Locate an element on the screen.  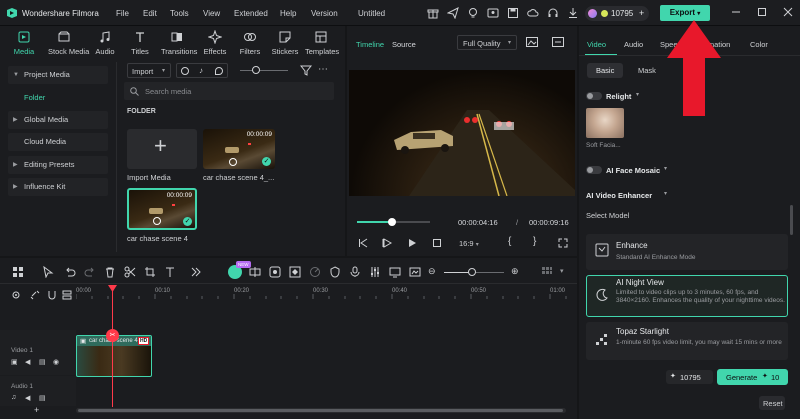
audio-mixer-icon is located at coordinates (375, 272).